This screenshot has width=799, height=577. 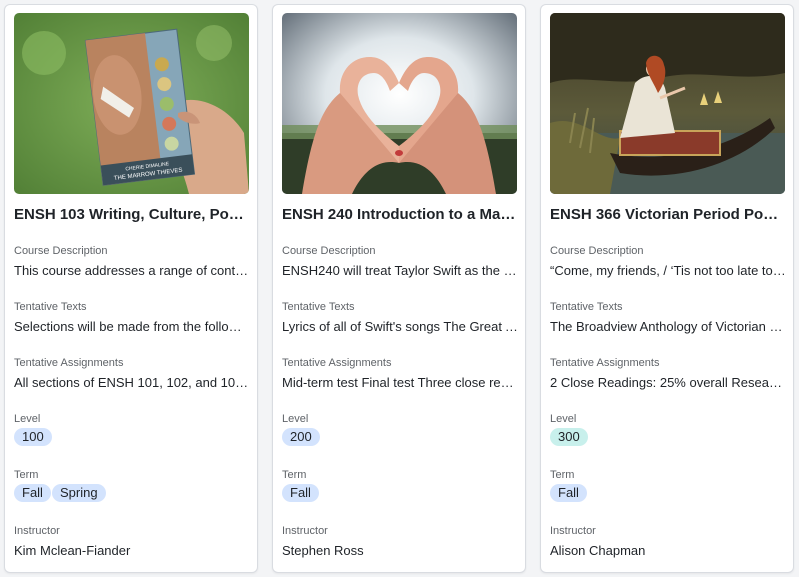 I want to click on level-badge: 100, so click(x=33, y=437).